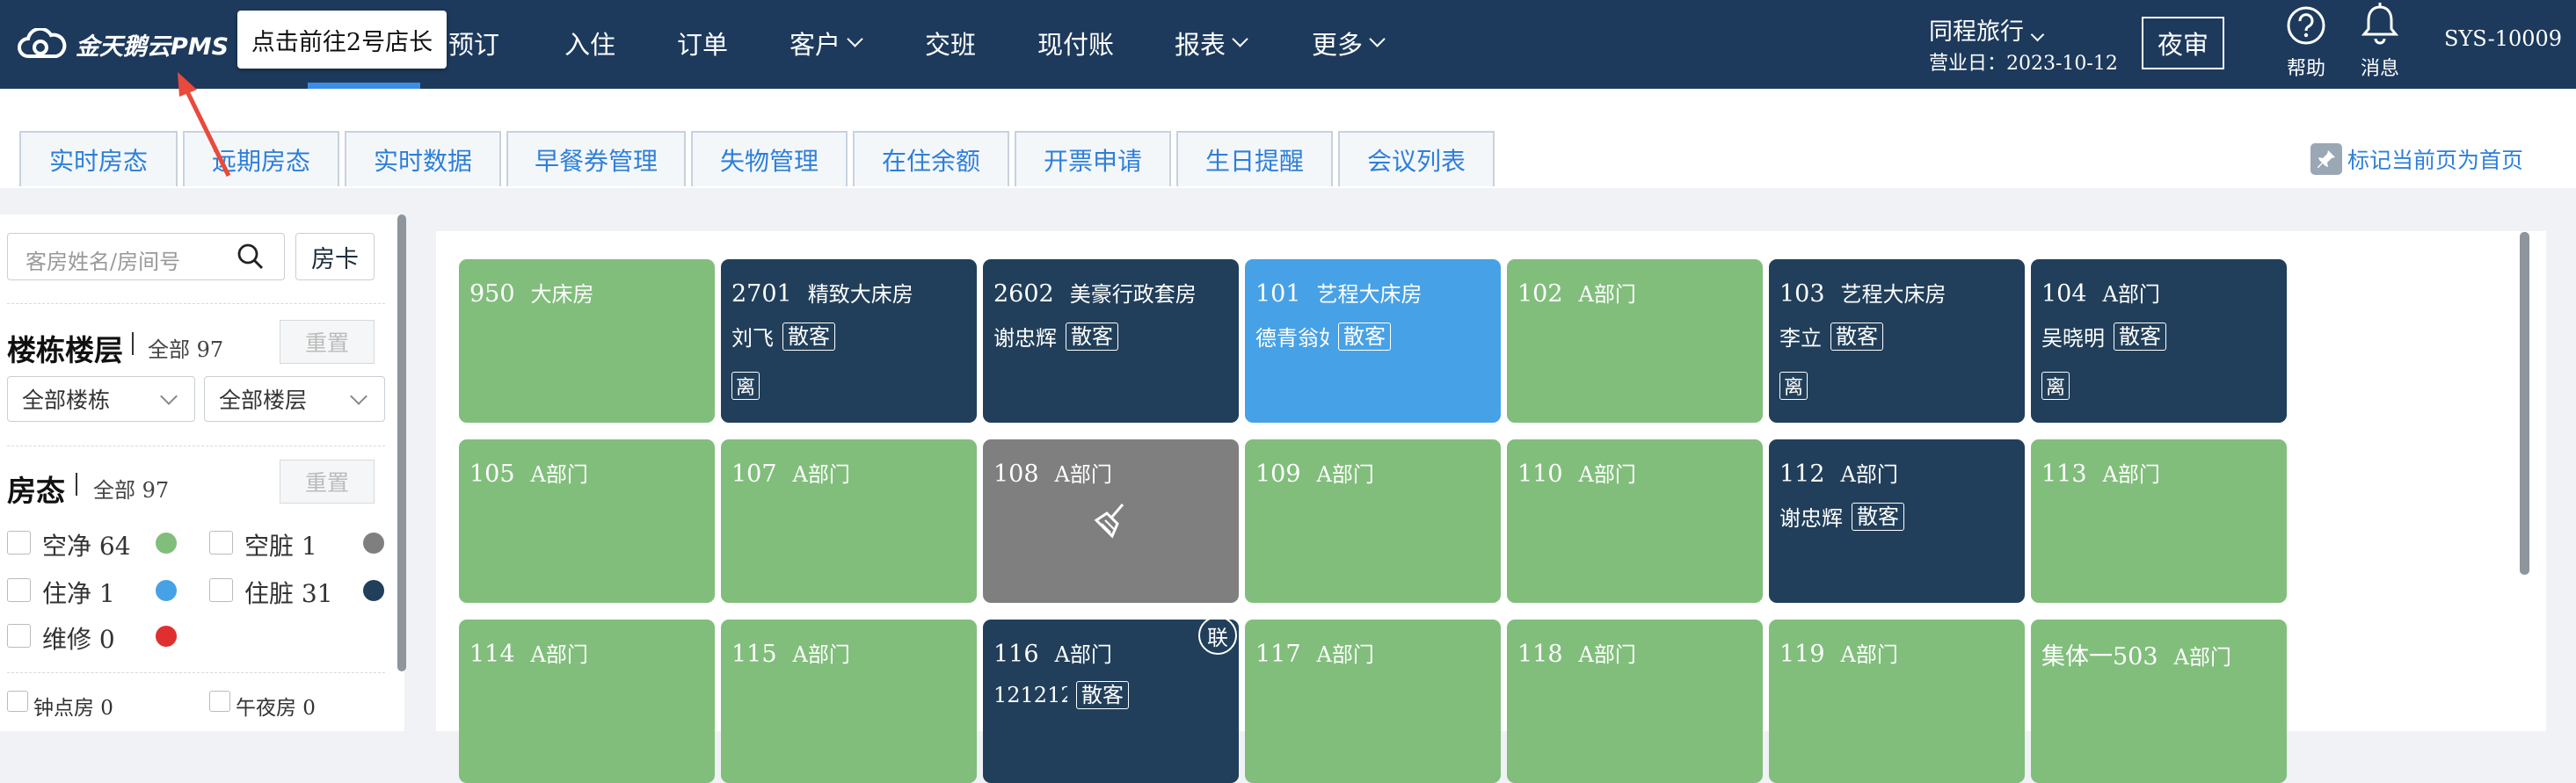 The image size is (2576, 783). I want to click on nav-item-customers: 客户, so click(826, 42).